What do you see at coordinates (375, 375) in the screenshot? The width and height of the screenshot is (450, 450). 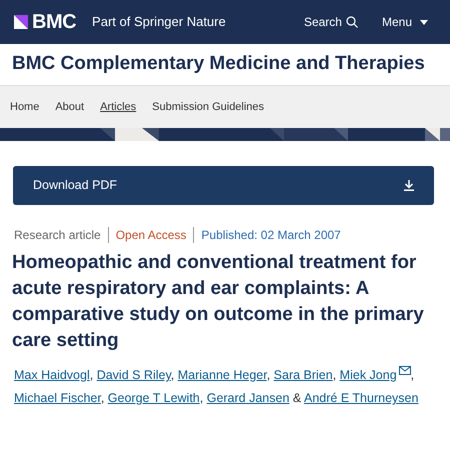 I see `author-link: Miek Jong` at bounding box center [375, 375].